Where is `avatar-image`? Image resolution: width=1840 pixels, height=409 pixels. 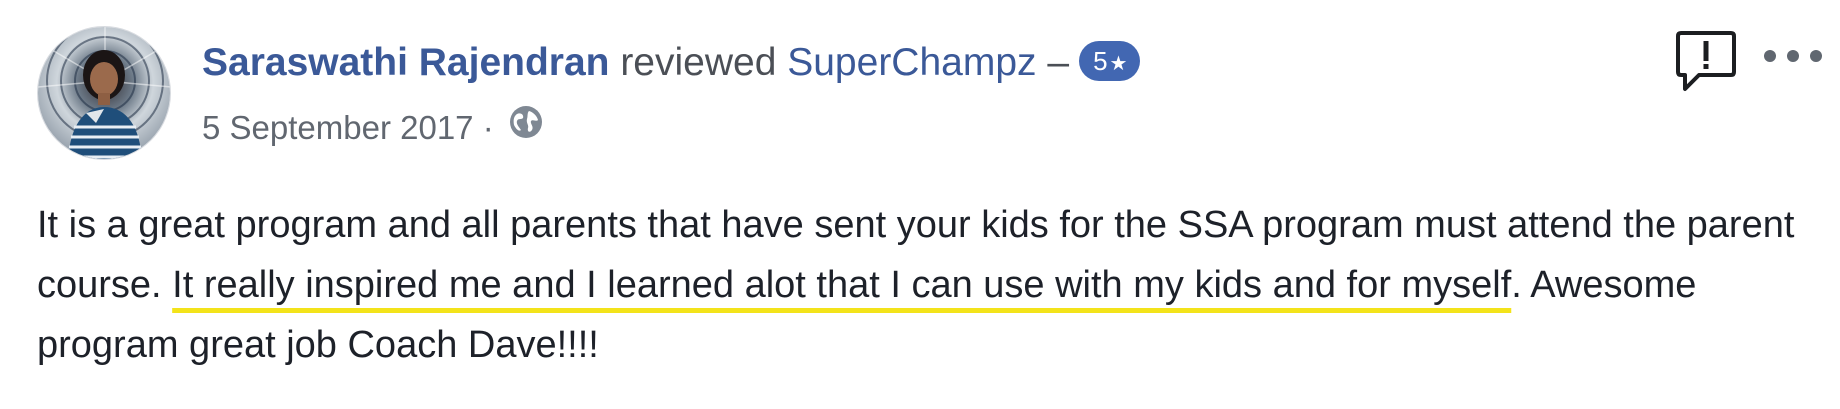
avatar-image is located at coordinates (104, 93).